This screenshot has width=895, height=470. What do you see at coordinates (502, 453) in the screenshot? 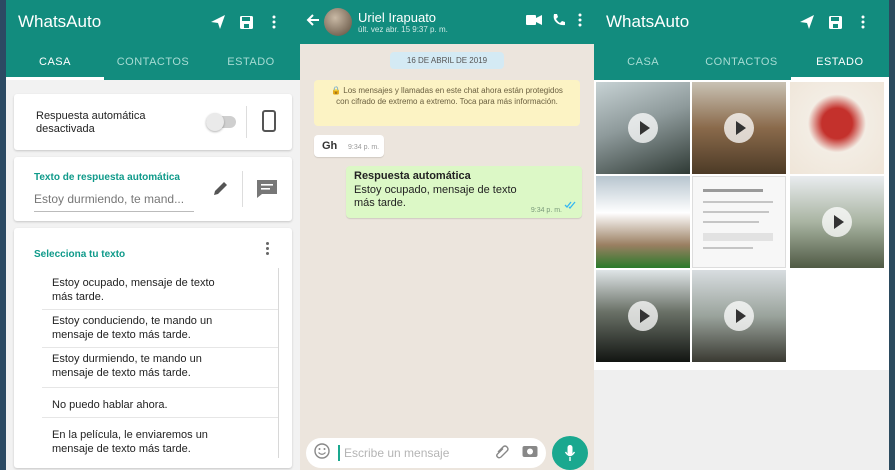
I see `attach-icon` at bounding box center [502, 453].